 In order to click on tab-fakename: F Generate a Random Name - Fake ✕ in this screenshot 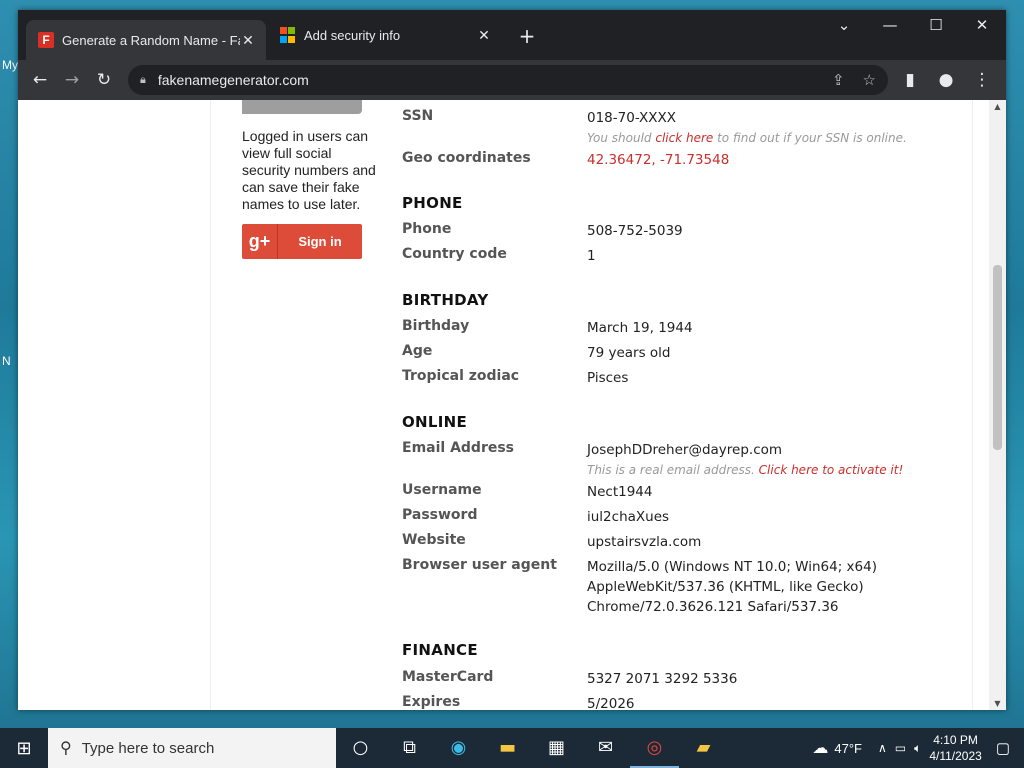, I will do `click(146, 40)`.